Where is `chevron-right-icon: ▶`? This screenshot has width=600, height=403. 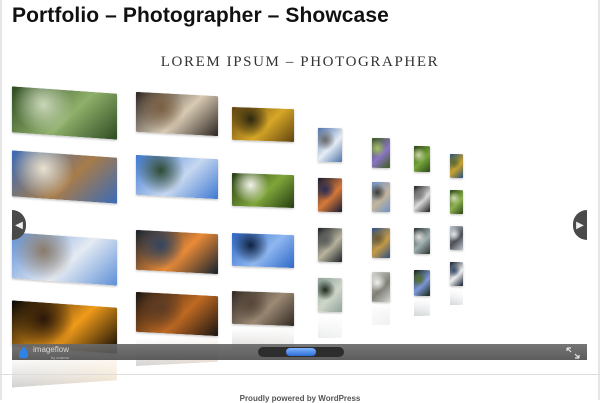 chevron-right-icon: ▶ is located at coordinates (580, 225).